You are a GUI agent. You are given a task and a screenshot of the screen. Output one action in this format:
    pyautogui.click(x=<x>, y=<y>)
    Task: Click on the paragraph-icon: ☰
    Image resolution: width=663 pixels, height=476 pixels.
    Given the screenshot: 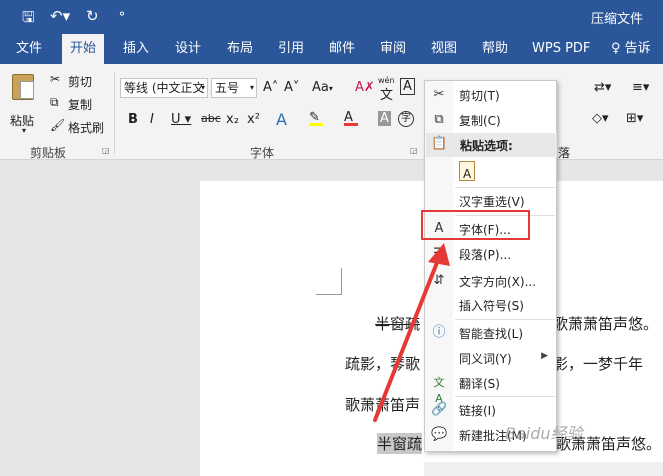 What is the action you would take?
    pyautogui.click(x=439, y=253)
    